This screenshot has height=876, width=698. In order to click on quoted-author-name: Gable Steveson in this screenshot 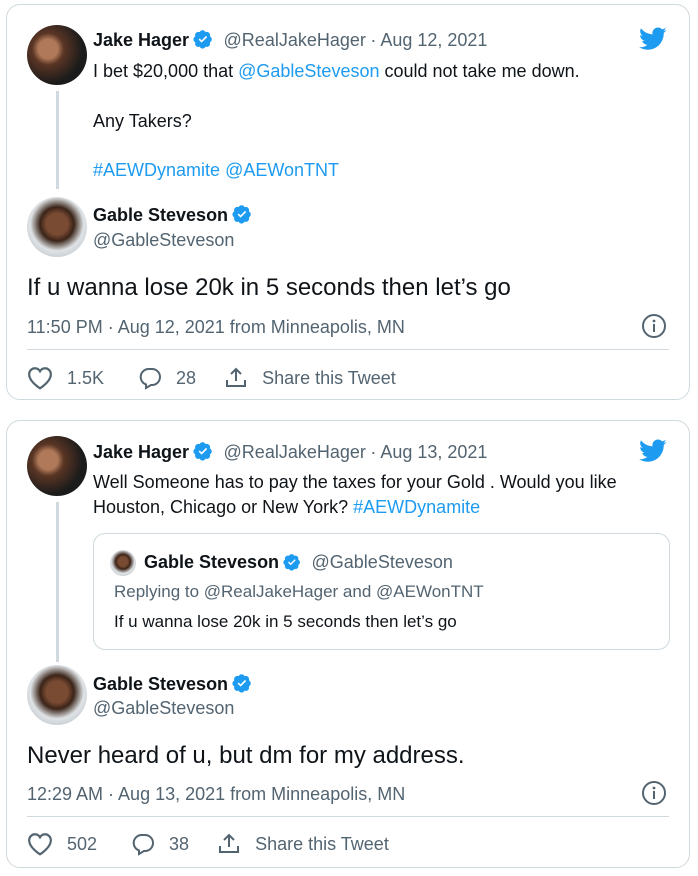, I will do `click(212, 562)`.